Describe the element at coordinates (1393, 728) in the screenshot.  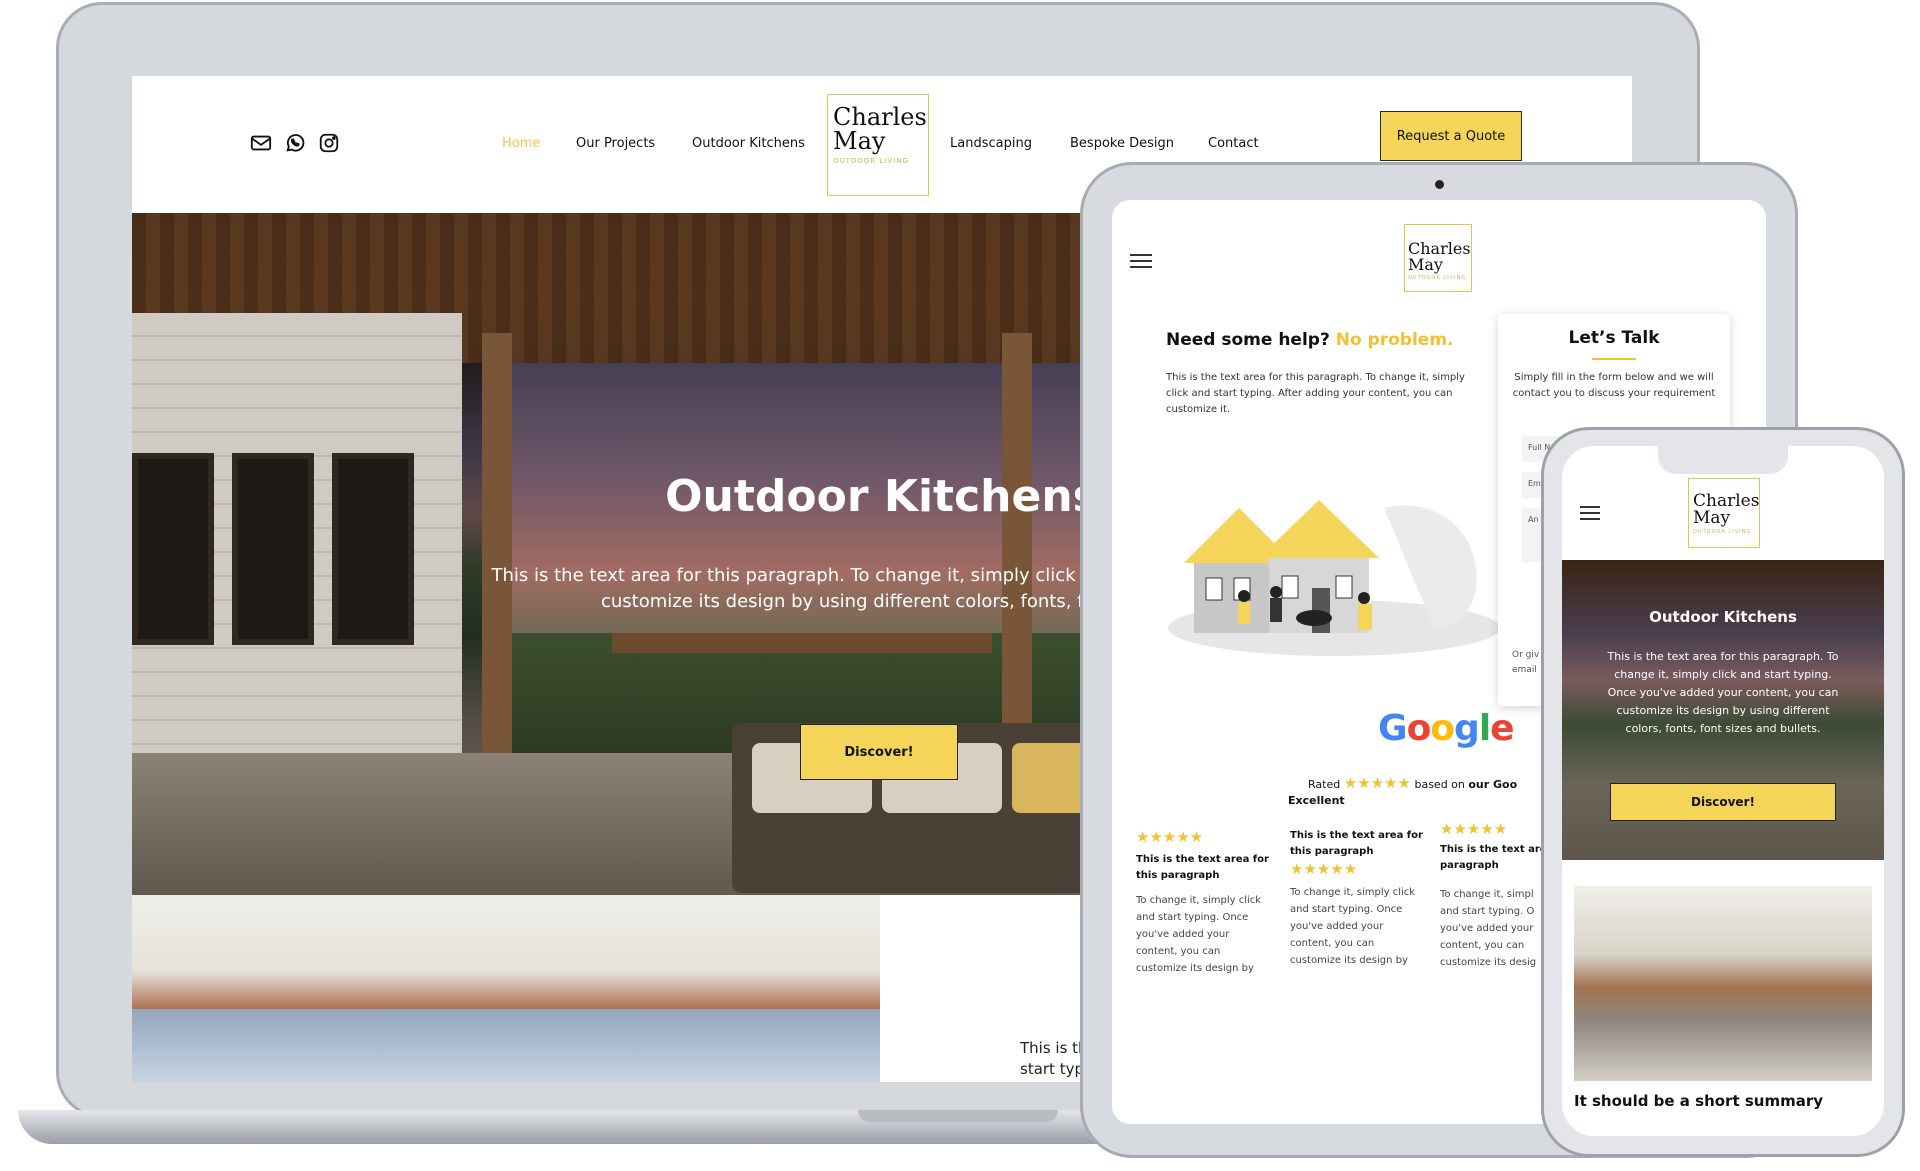
I see `google-letter: G` at that location.